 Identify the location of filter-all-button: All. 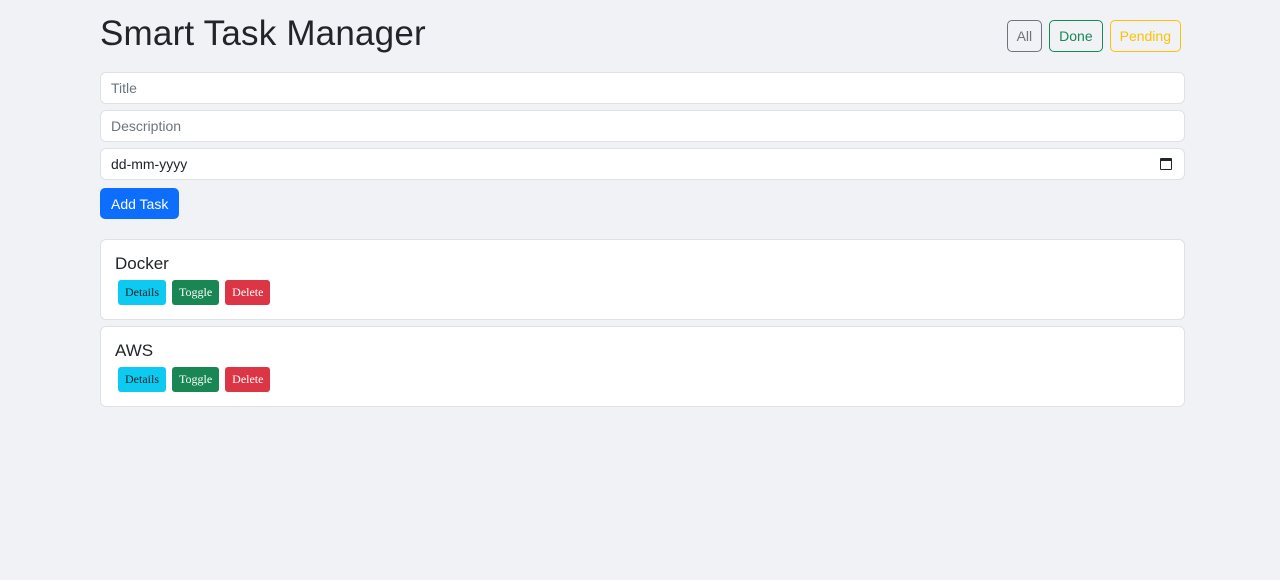
(1024, 36).